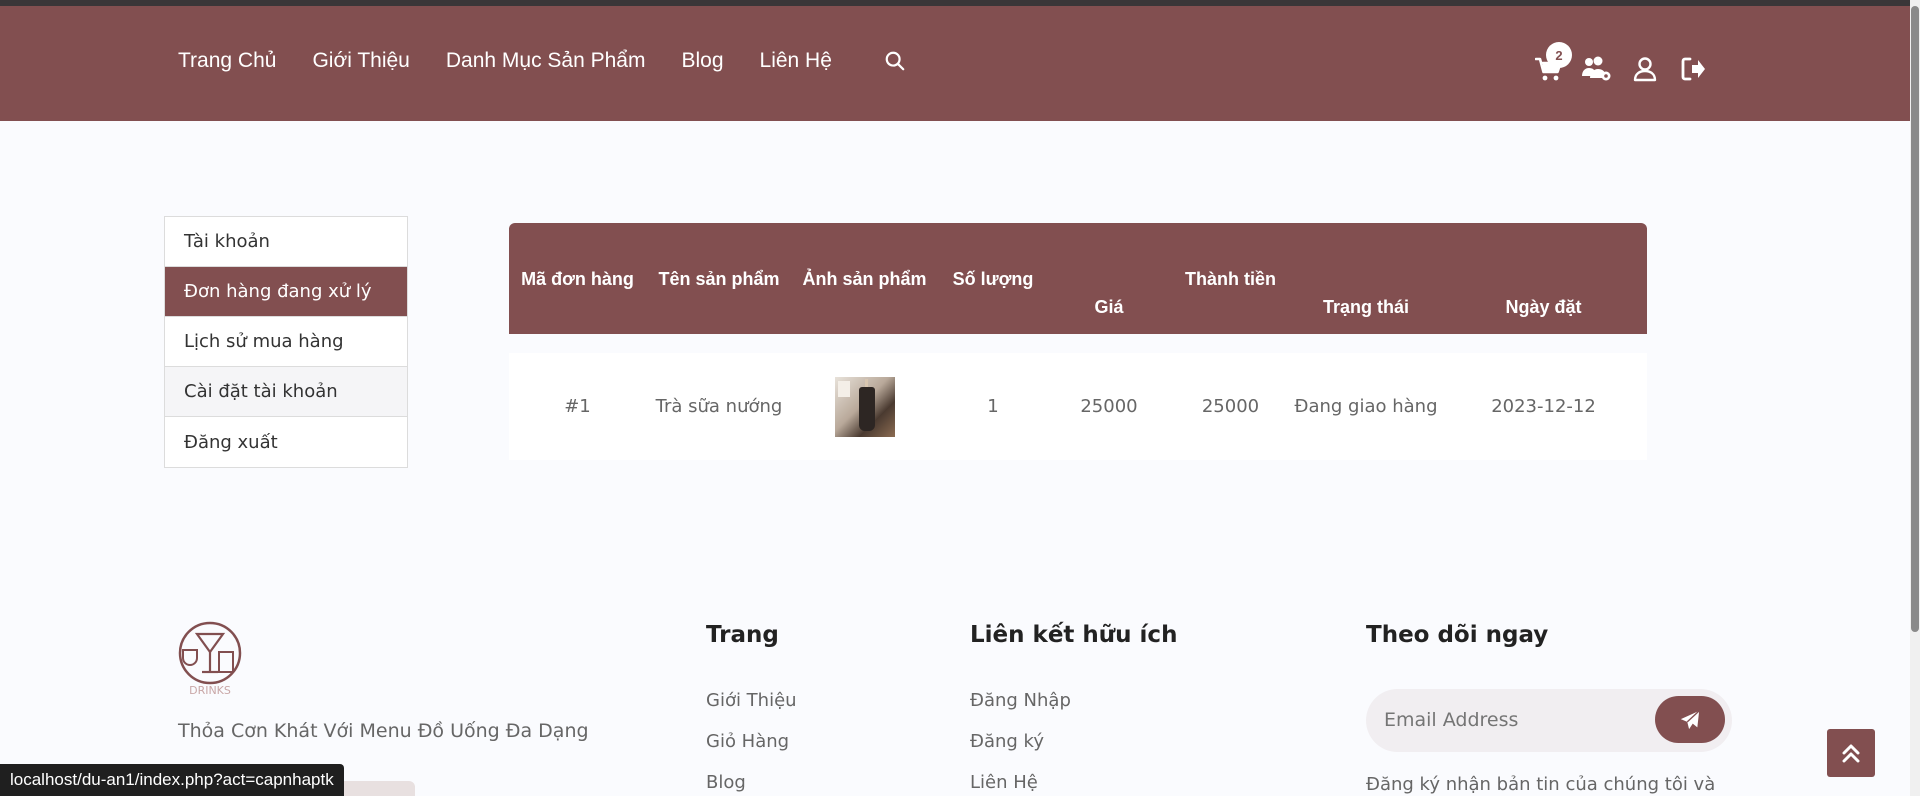 The image size is (1920, 796). Describe the element at coordinates (286, 242) in the screenshot. I see `sidebar-item-account: Tài khoản` at that location.